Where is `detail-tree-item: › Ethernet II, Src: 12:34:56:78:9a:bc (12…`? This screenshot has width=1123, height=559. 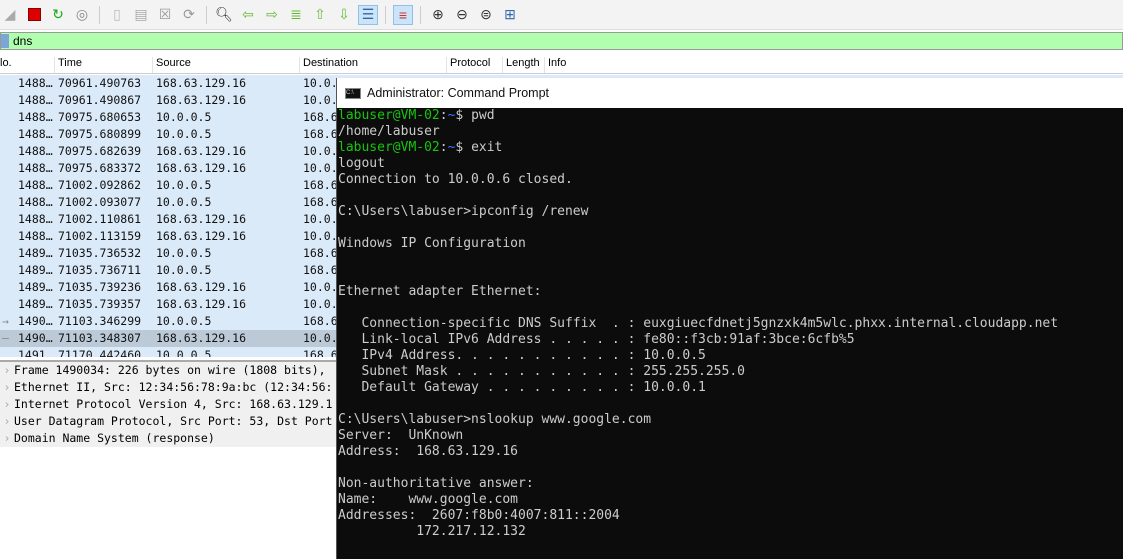
detail-tree-item: › Ethernet II, Src: 12:34:56:78:9a:bc (12… is located at coordinates (168, 387).